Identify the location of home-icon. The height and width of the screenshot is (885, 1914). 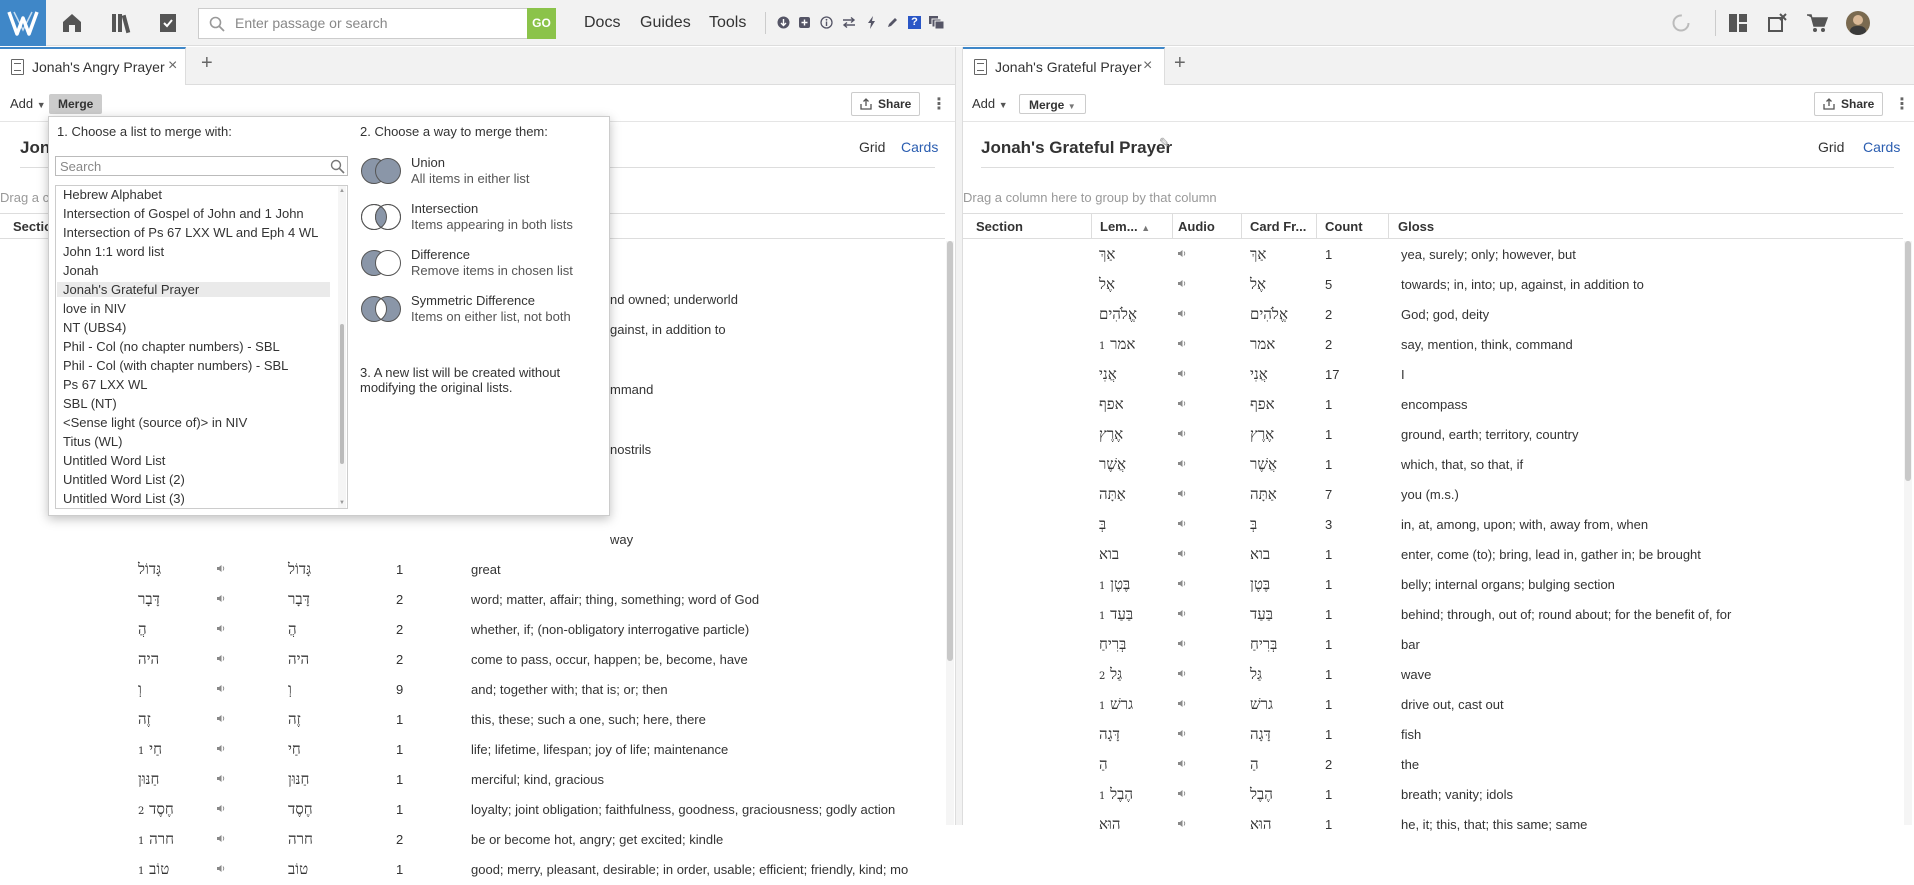
(72, 23).